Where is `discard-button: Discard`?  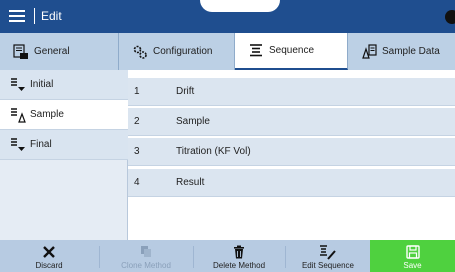 discard-button: Discard is located at coordinates (49, 256).